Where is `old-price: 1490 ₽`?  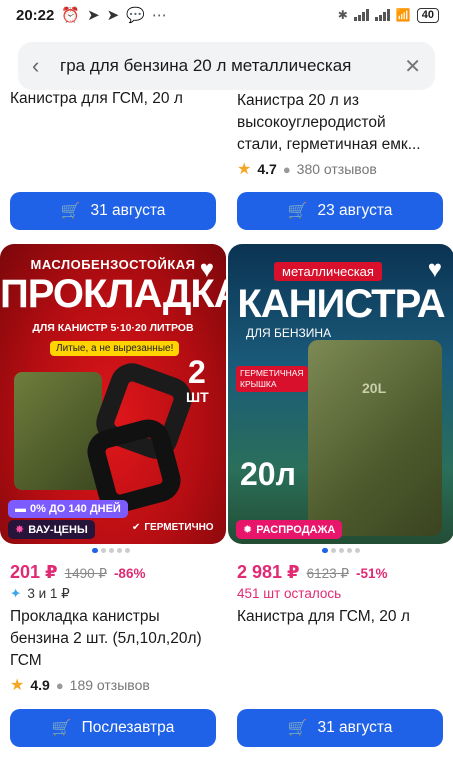
old-price: 1490 ₽ is located at coordinates (85, 573).